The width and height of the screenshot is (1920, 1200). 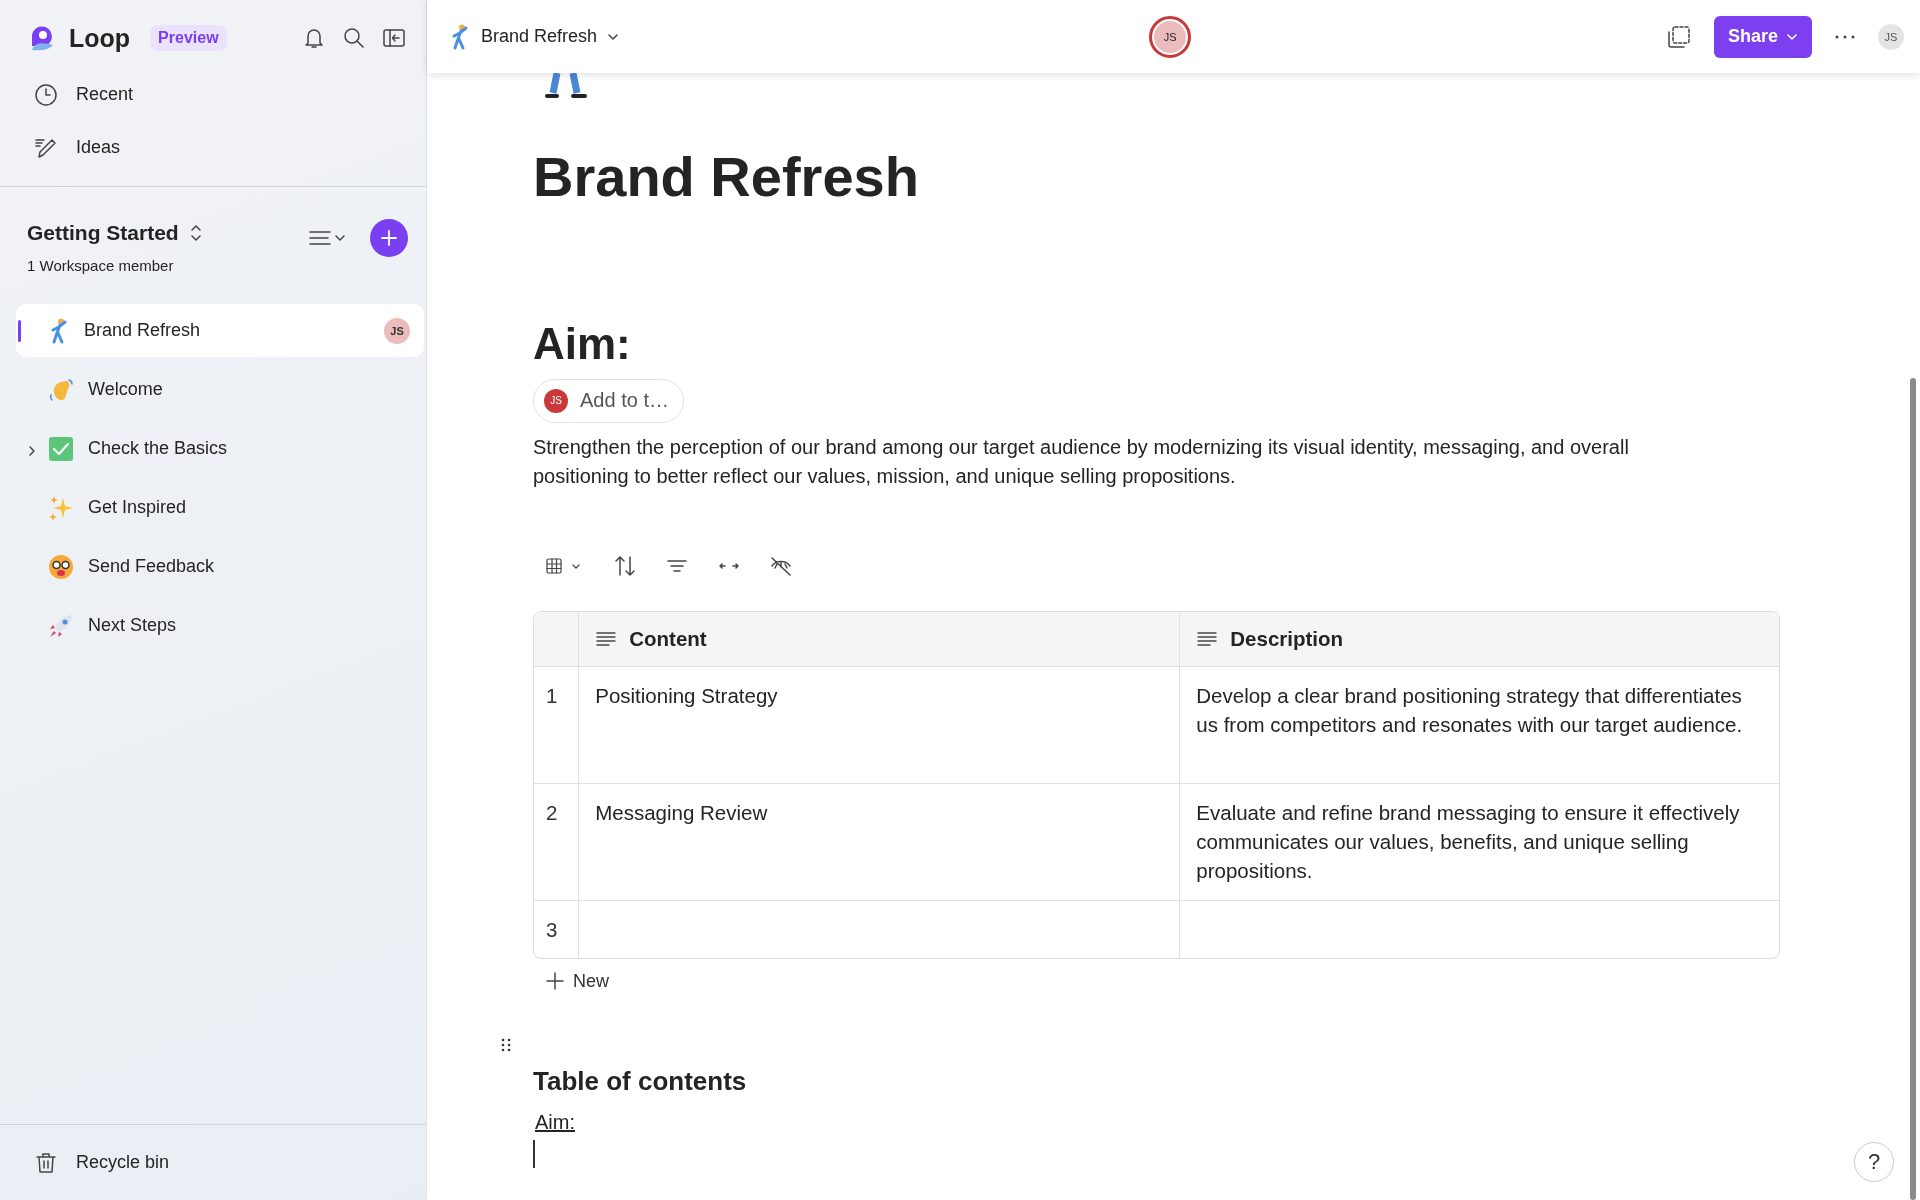 I want to click on workspace-members: 1 Workspace member, so click(x=101, y=265).